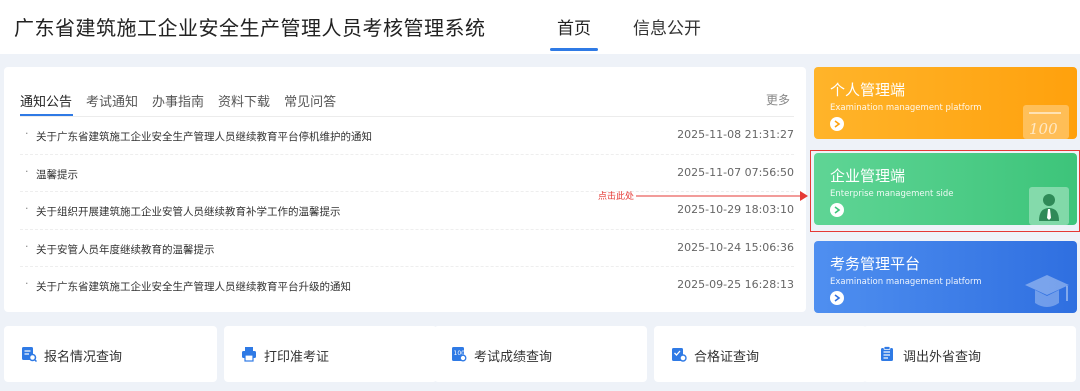  What do you see at coordinates (735, 285) in the screenshot?
I see `notice-date: 2025-09-25 16:28:13` at bounding box center [735, 285].